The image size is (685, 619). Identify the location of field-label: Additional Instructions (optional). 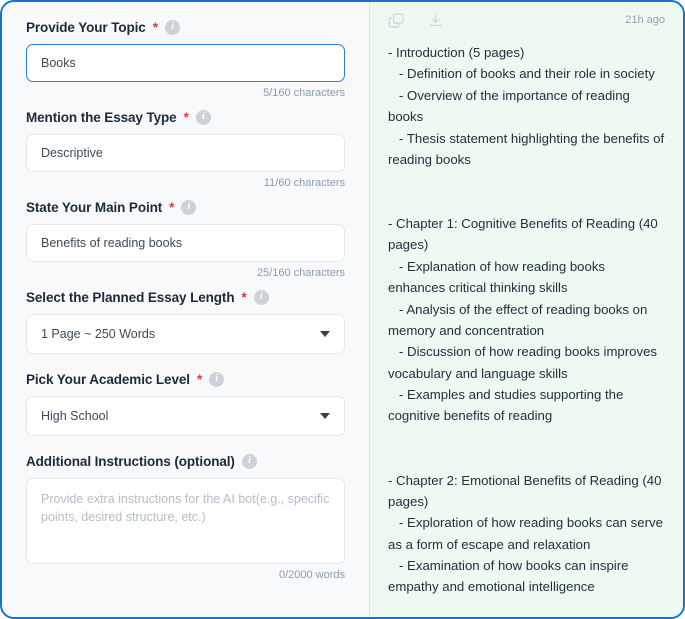
(130, 461).